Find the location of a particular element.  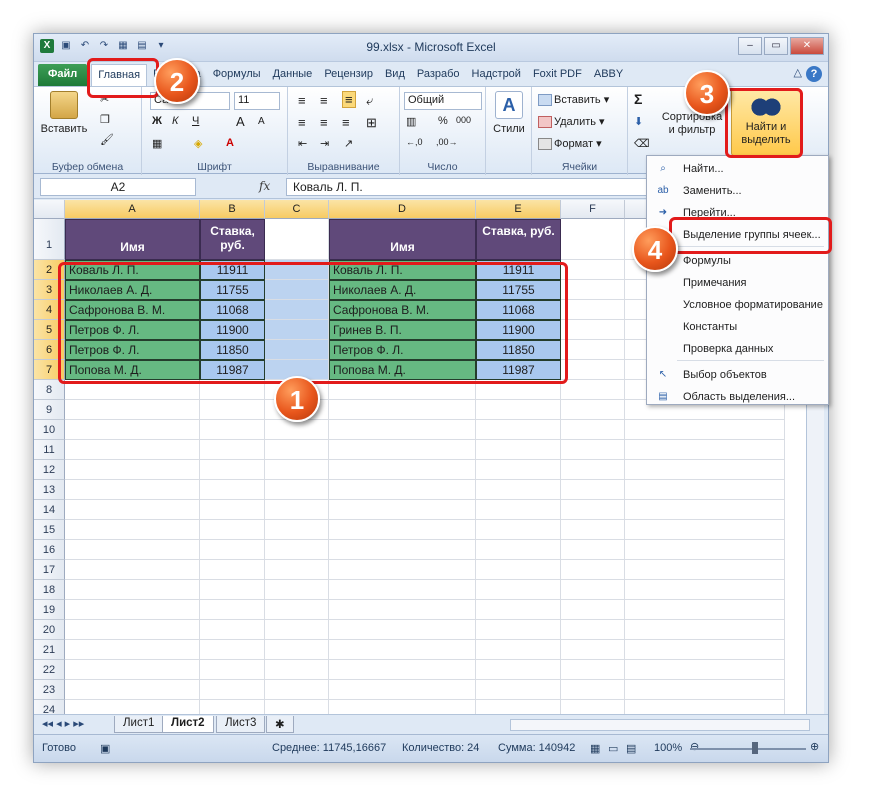

view-normal-icon: ▦ is located at coordinates (595, 748).